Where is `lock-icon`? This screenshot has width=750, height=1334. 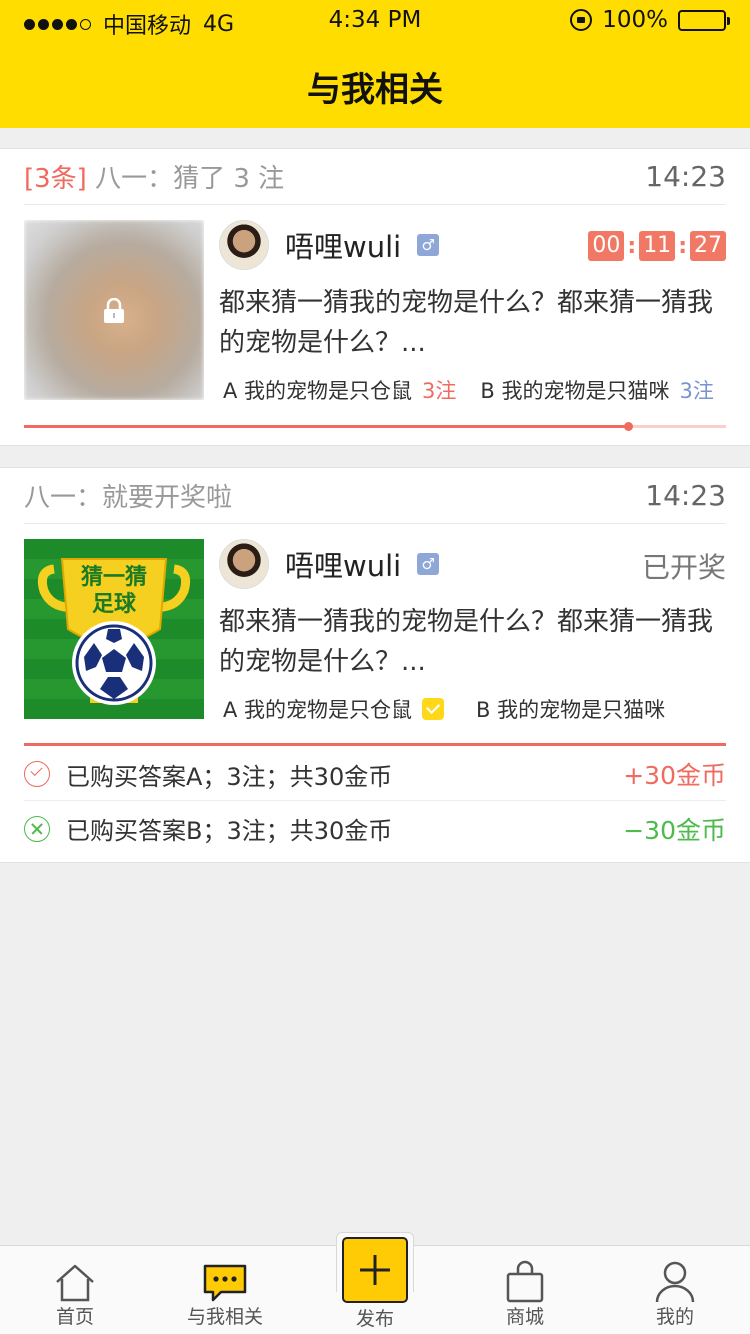
lock-icon is located at coordinates (114, 310).